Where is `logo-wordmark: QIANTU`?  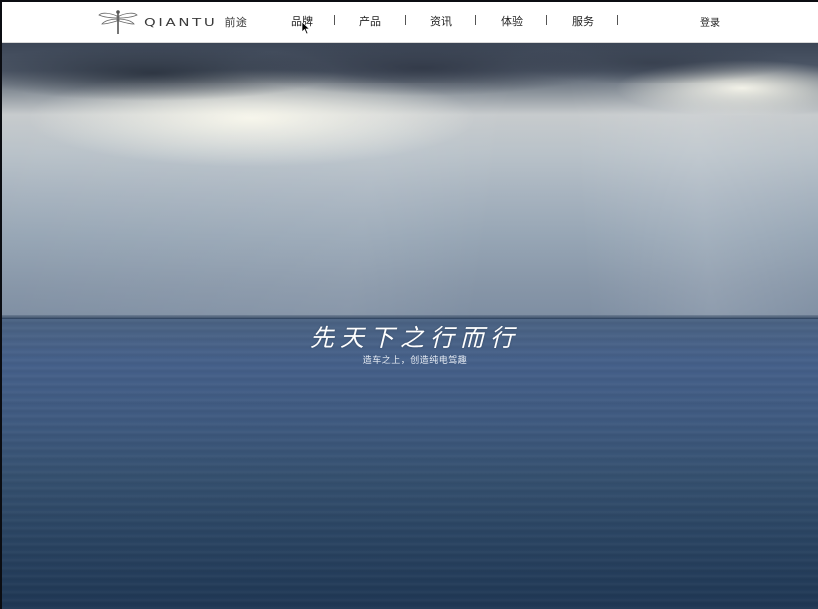
logo-wordmark: QIANTU is located at coordinates (181, 22).